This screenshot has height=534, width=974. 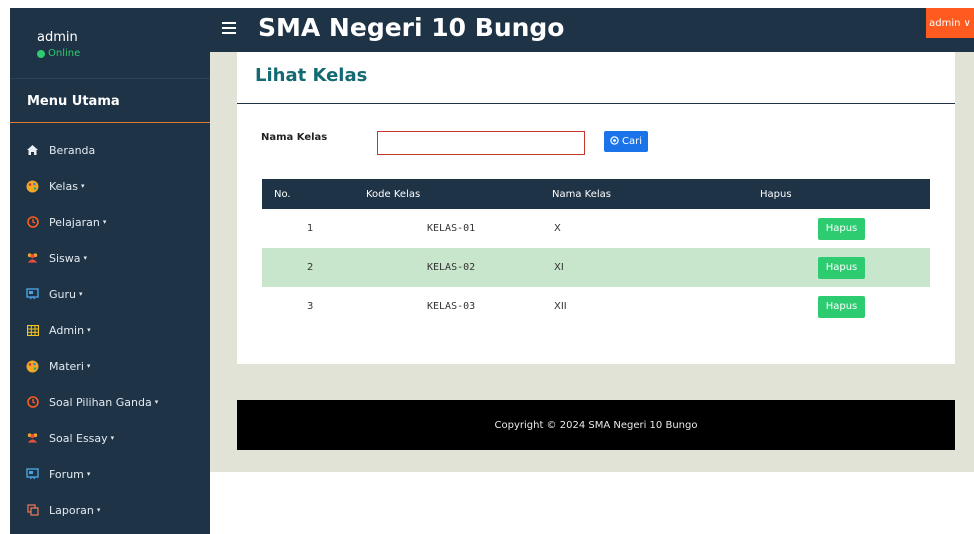 What do you see at coordinates (66, 474) in the screenshot?
I see `sidebar-item-label: Forum` at bounding box center [66, 474].